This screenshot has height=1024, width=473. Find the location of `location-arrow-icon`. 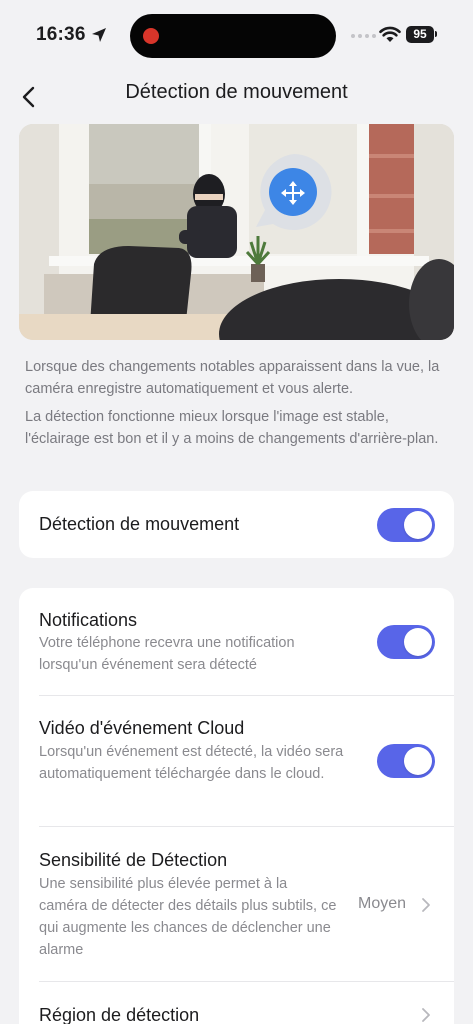

location-arrow-icon is located at coordinates (99, 35).